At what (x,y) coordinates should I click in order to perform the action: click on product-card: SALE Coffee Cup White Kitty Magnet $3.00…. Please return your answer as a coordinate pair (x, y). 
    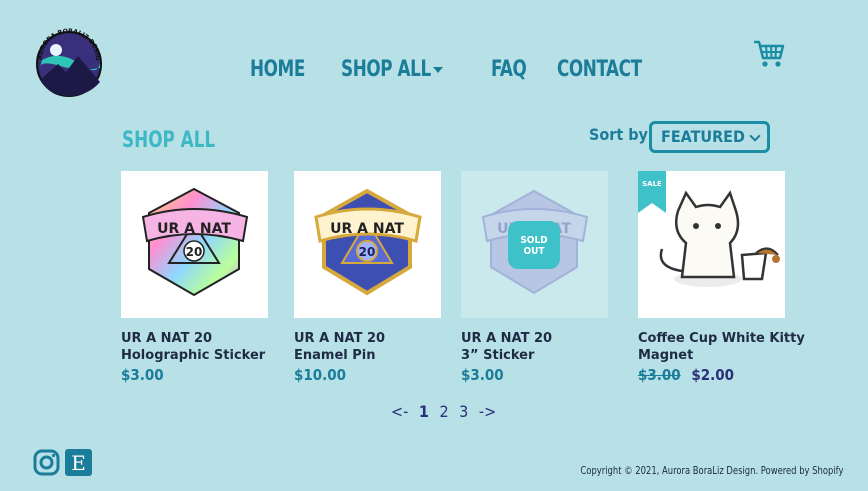
    Looking at the image, I should click on (721, 277).